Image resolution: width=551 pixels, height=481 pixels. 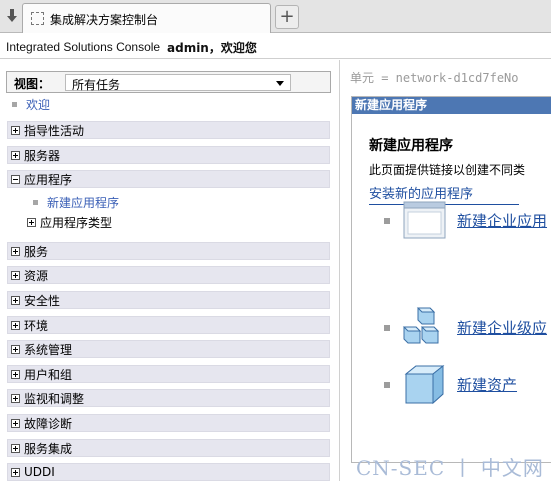 What do you see at coordinates (48, 448) in the screenshot?
I see `nav-category-label: 服务集成` at bounding box center [48, 448].